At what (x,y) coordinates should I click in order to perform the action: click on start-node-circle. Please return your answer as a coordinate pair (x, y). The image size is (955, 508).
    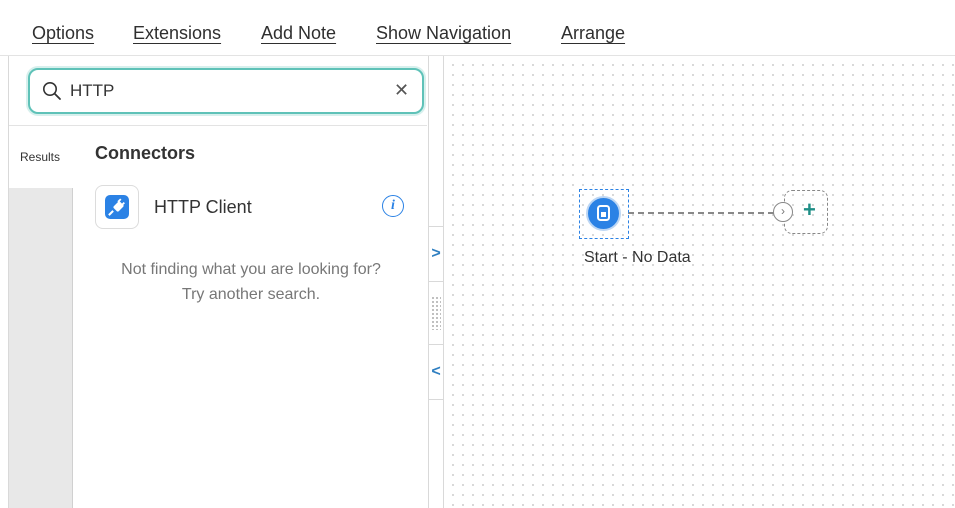
    Looking at the image, I should click on (603, 213).